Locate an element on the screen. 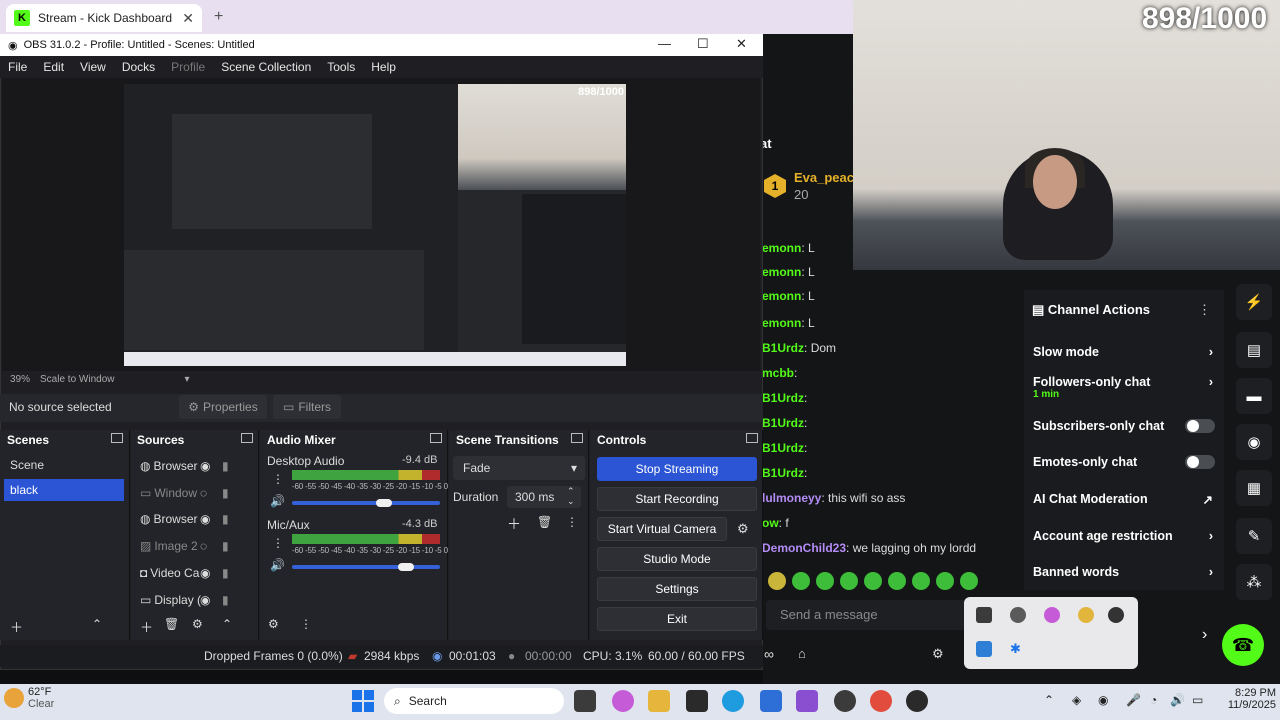  exit-button: Exit is located at coordinates (677, 619).